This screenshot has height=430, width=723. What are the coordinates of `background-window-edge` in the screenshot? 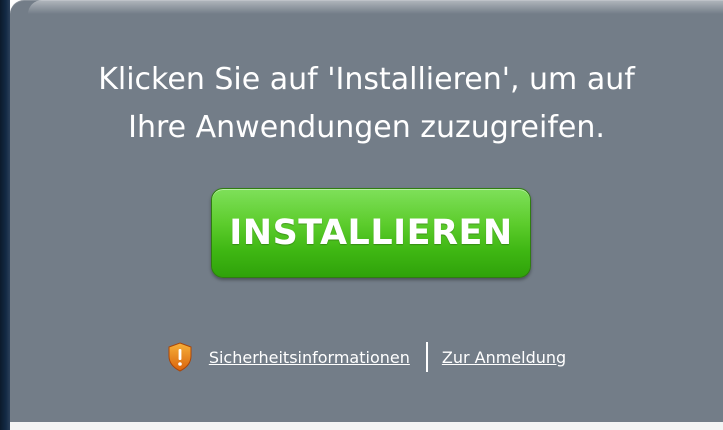 It's located at (5, 215).